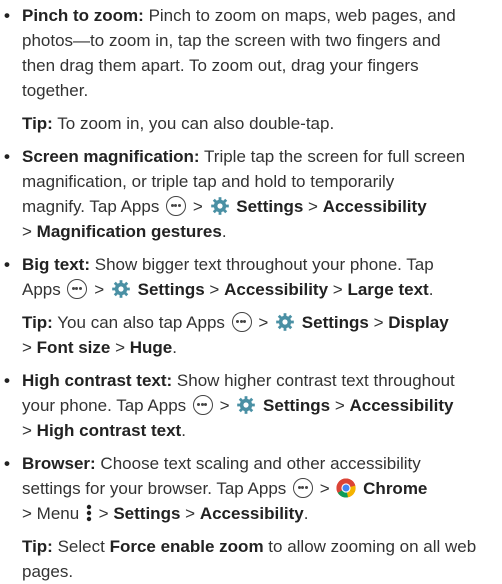 The width and height of the screenshot is (502, 584). What do you see at coordinates (111, 156) in the screenshot?
I see `magnification-title: Screen magnification:` at bounding box center [111, 156].